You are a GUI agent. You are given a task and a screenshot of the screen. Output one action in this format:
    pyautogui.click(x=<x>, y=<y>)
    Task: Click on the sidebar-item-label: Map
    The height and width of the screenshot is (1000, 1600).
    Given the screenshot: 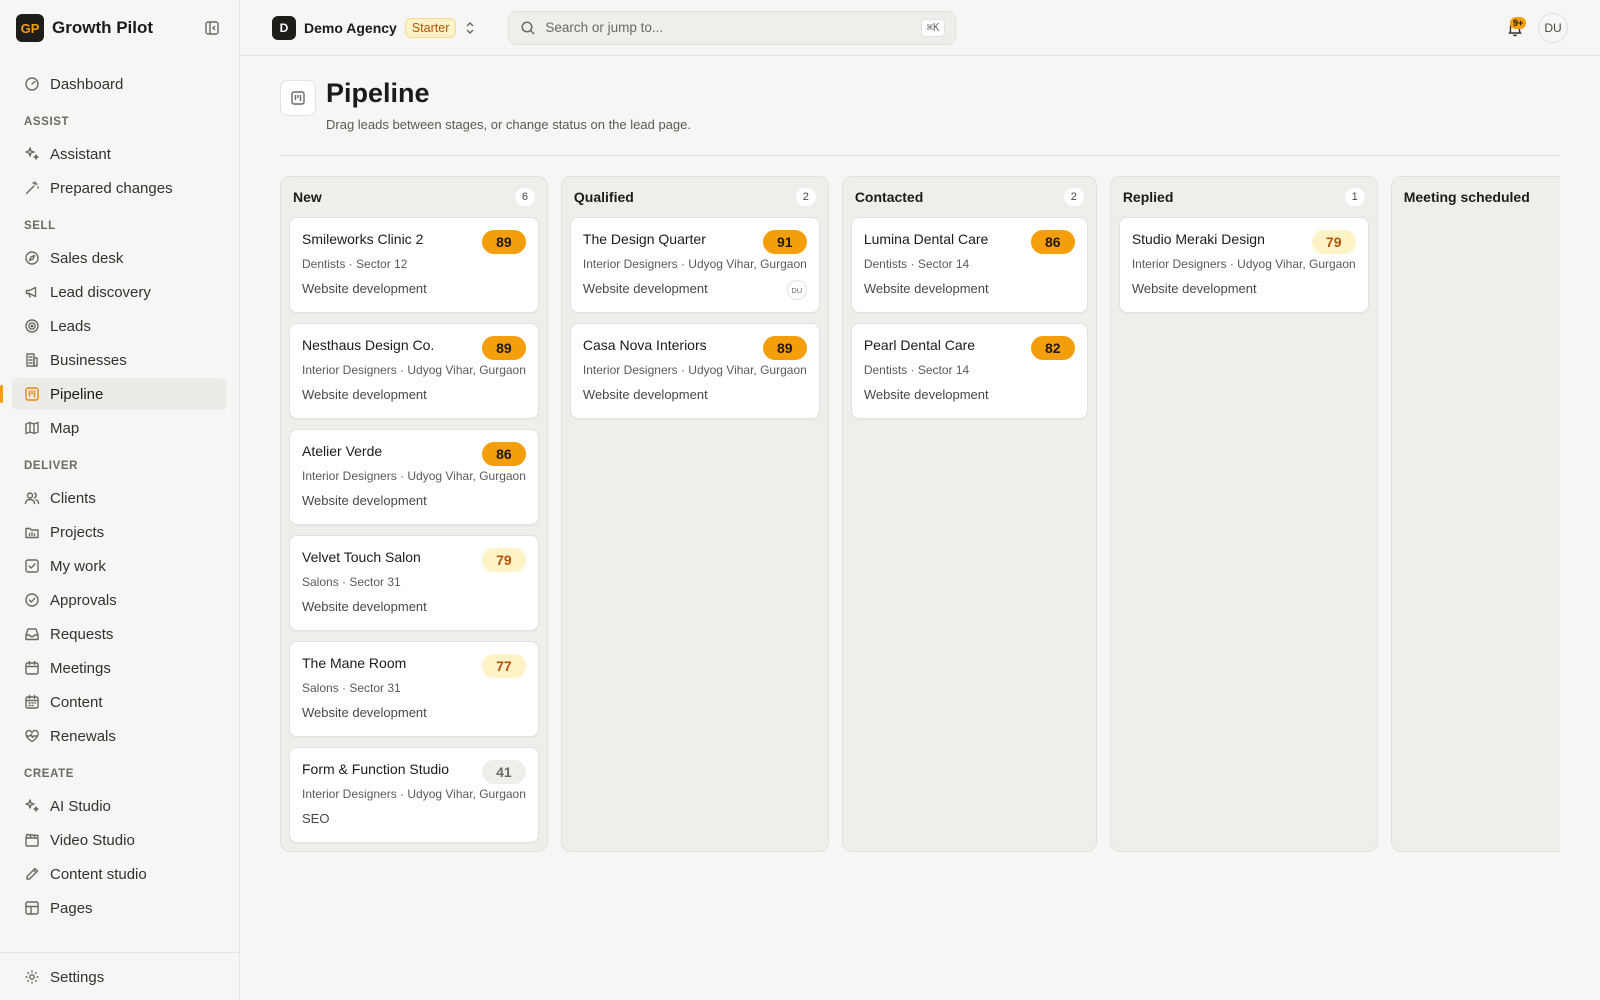 What is the action you would take?
    pyautogui.click(x=65, y=428)
    